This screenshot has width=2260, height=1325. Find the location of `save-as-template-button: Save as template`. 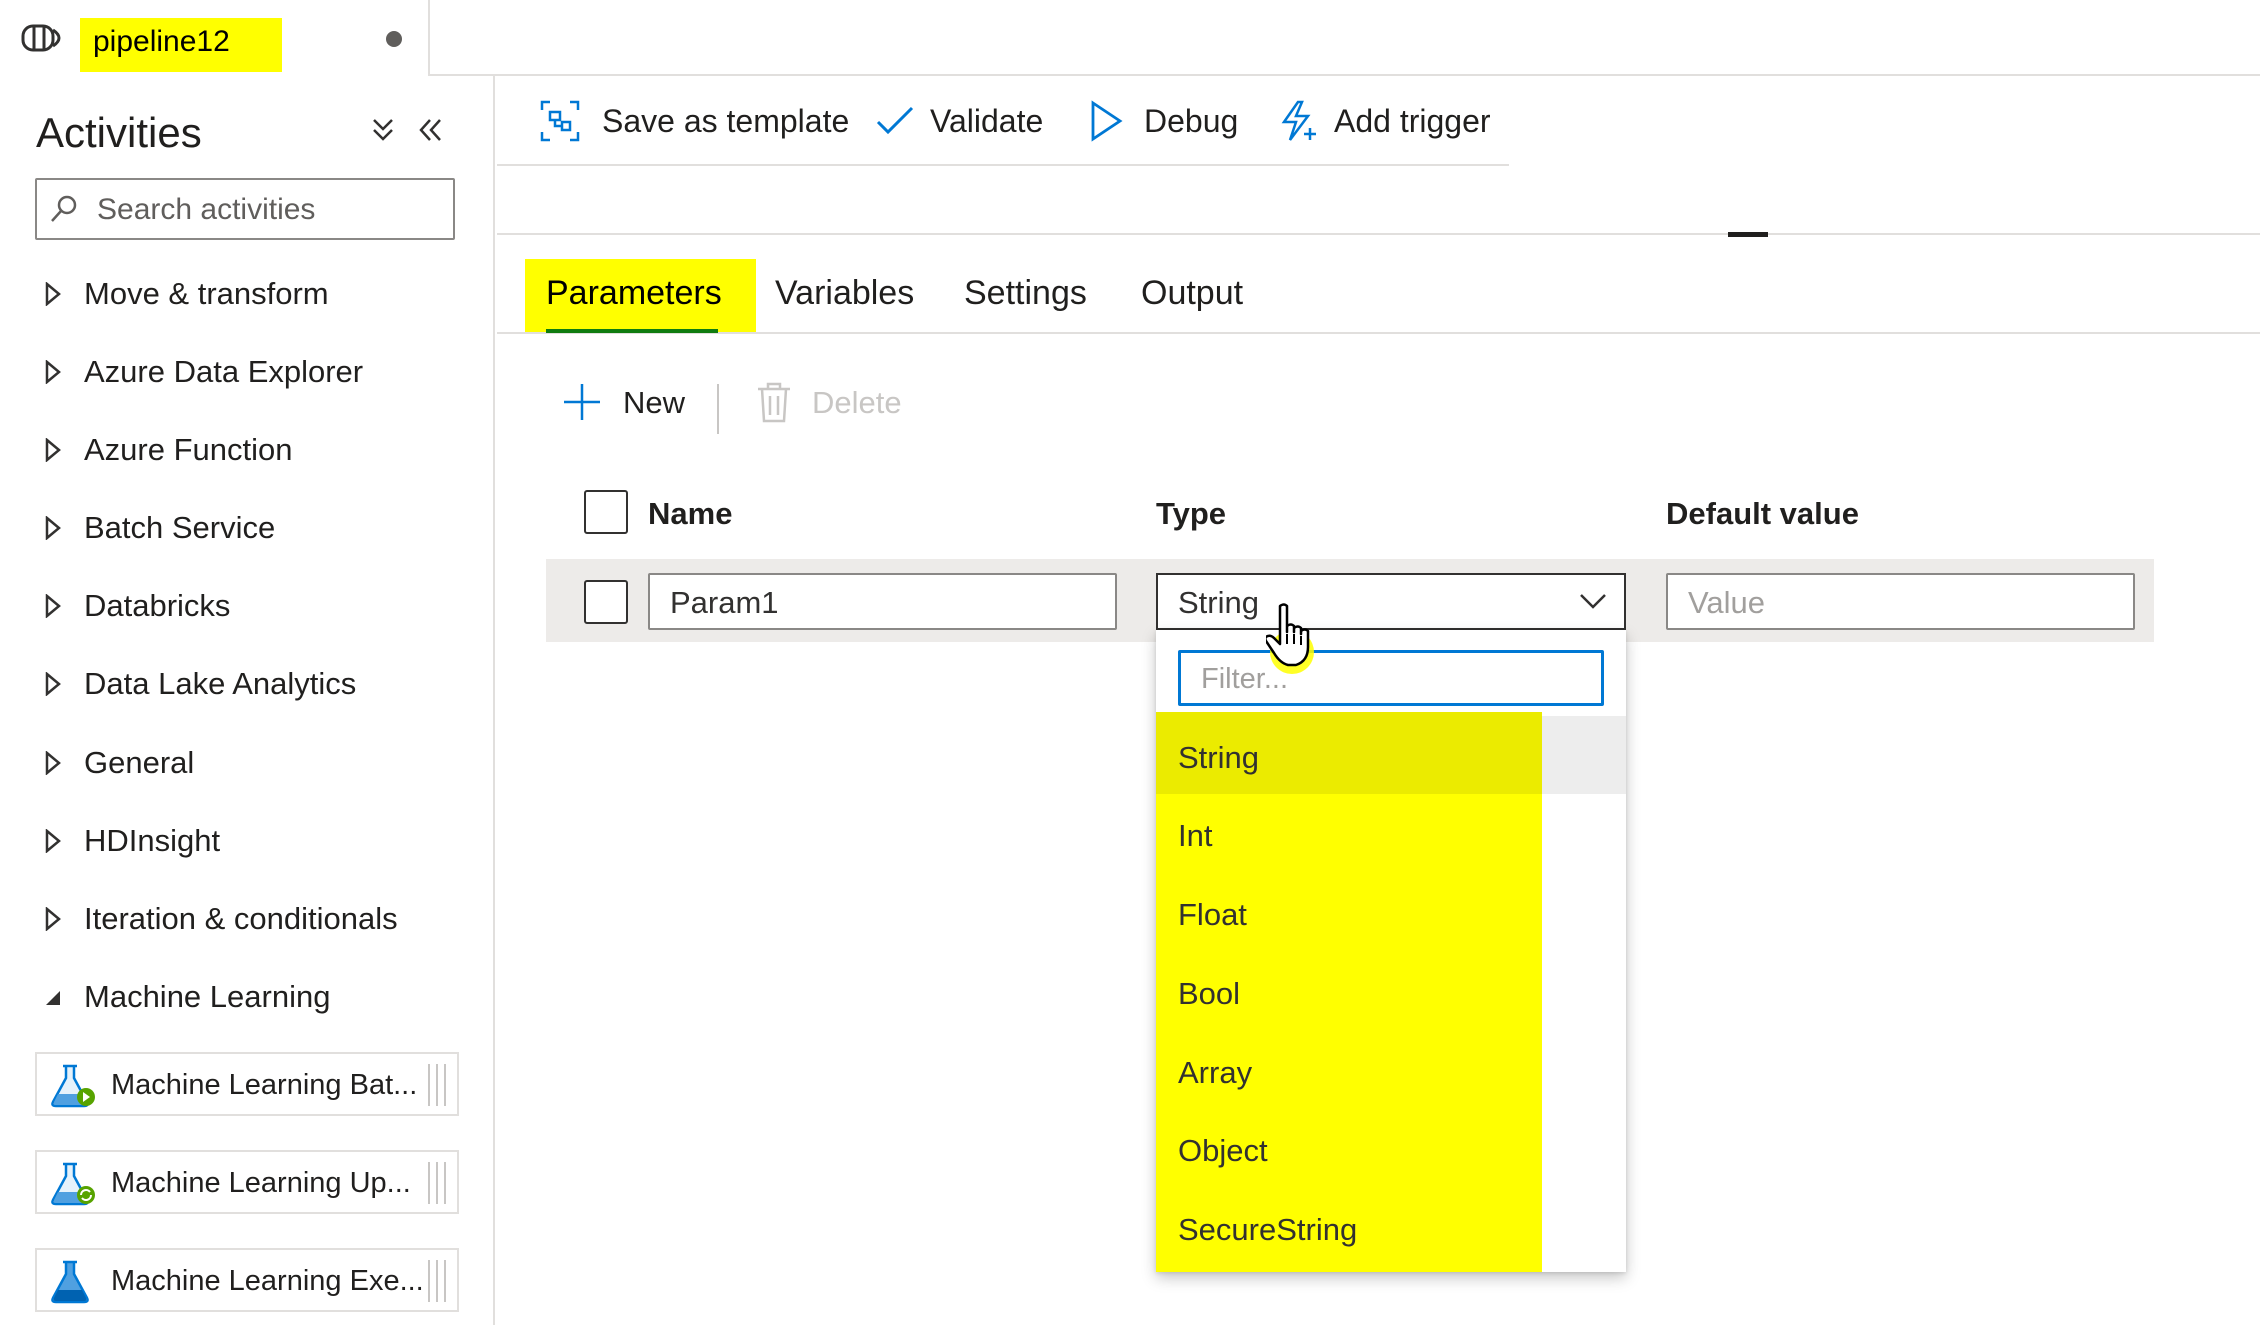

save-as-template-button: Save as template is located at coordinates (694, 122).